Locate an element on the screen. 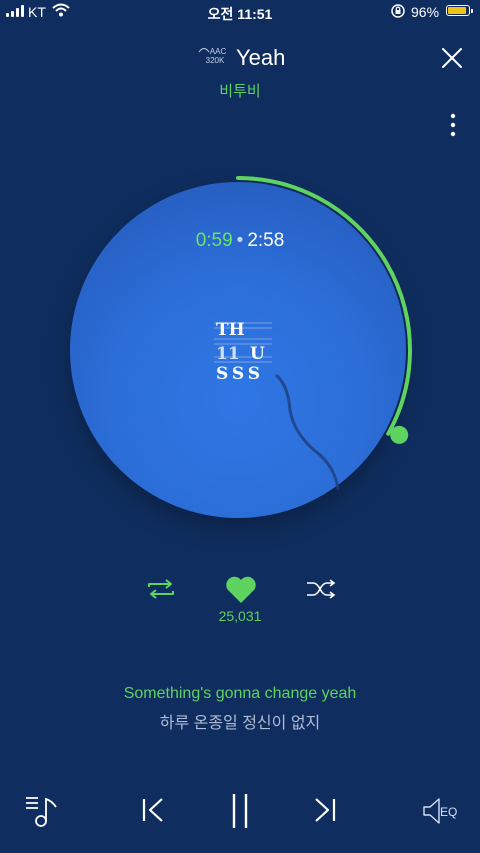 The width and height of the screenshot is (480, 853). equalizer-icon is located at coordinates (432, 811).